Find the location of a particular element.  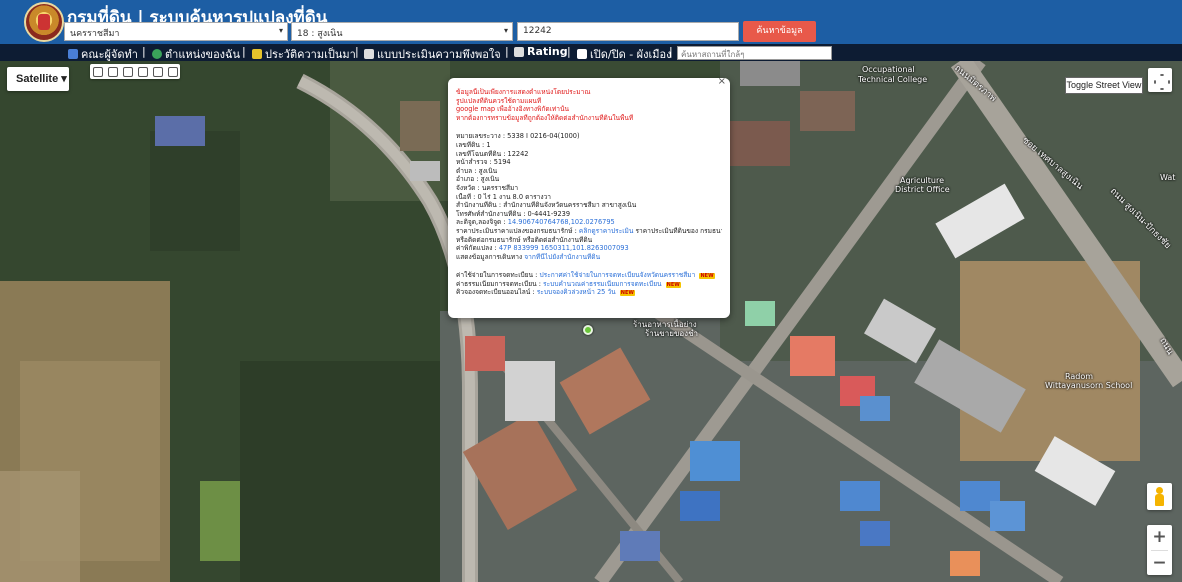

poi-label: Wittayanusorn School is located at coordinates (1089, 385).